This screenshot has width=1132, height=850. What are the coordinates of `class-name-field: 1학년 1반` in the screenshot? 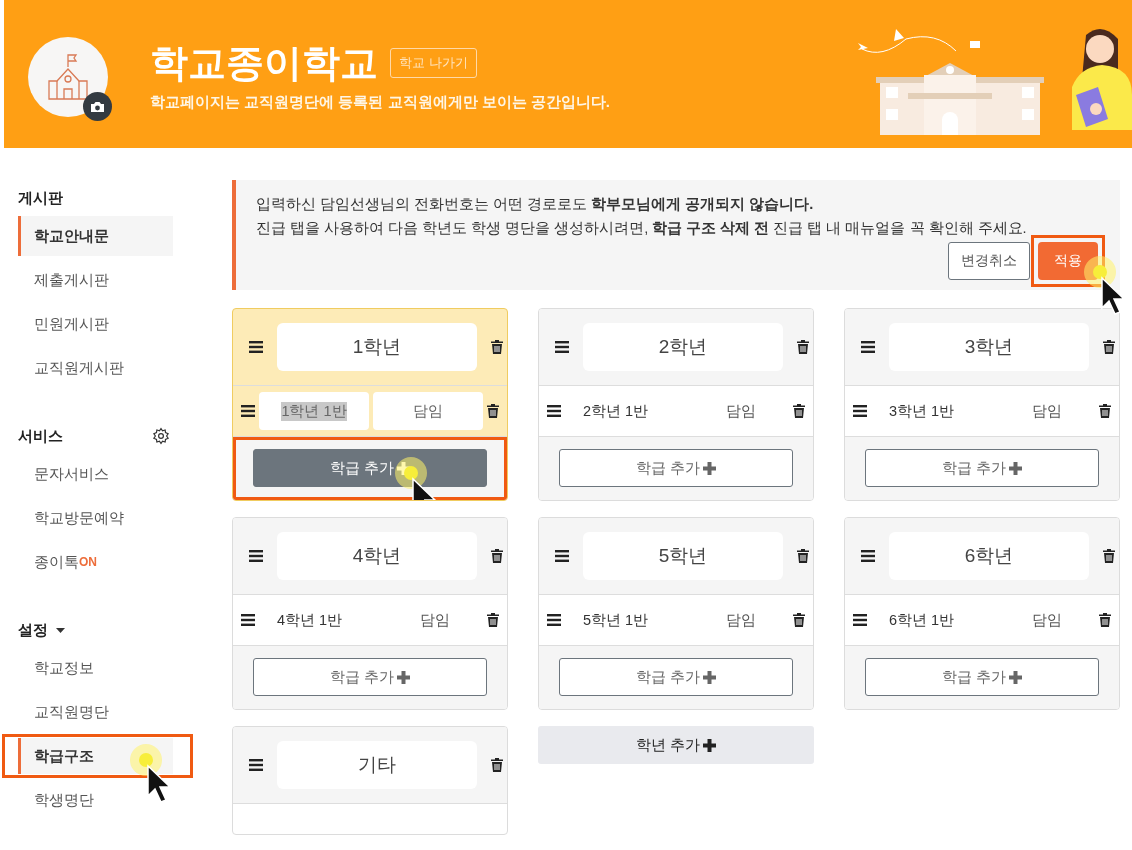 It's located at (314, 411).